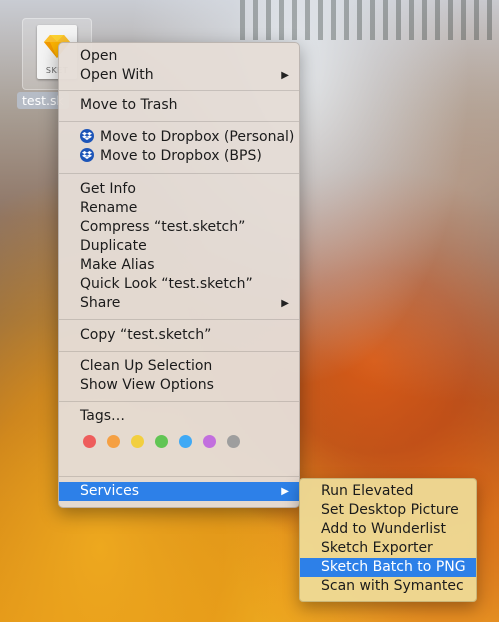 The height and width of the screenshot is (622, 499). Describe the element at coordinates (147, 385) in the screenshot. I see `menu-item-label: Show View Options` at that location.